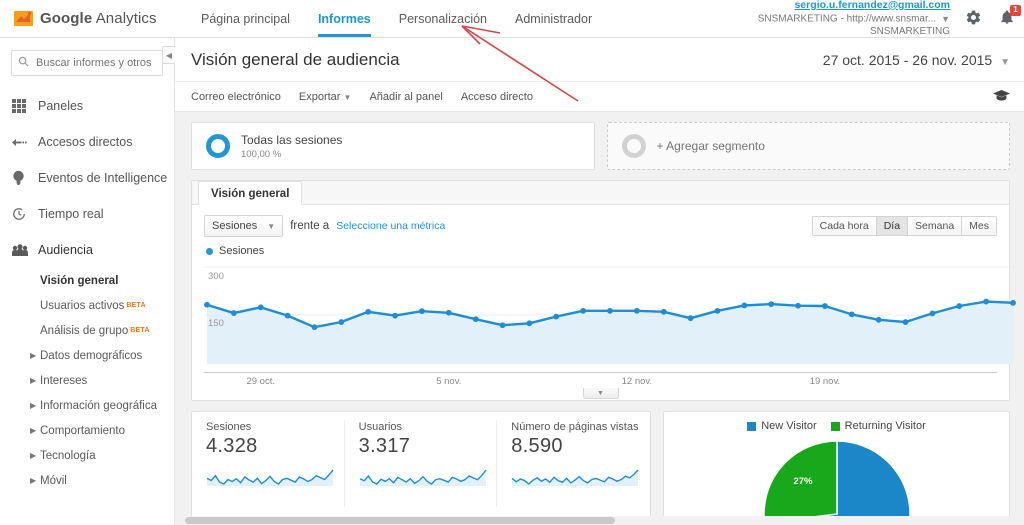 The height and width of the screenshot is (525, 1024). Describe the element at coordinates (384, 446) in the screenshot. I see `metric-value: 3.317` at that location.